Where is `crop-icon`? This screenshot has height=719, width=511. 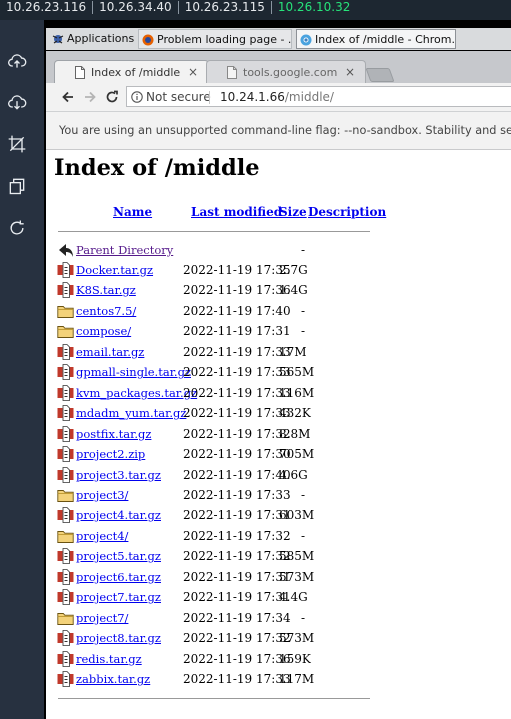 crop-icon is located at coordinates (17, 144).